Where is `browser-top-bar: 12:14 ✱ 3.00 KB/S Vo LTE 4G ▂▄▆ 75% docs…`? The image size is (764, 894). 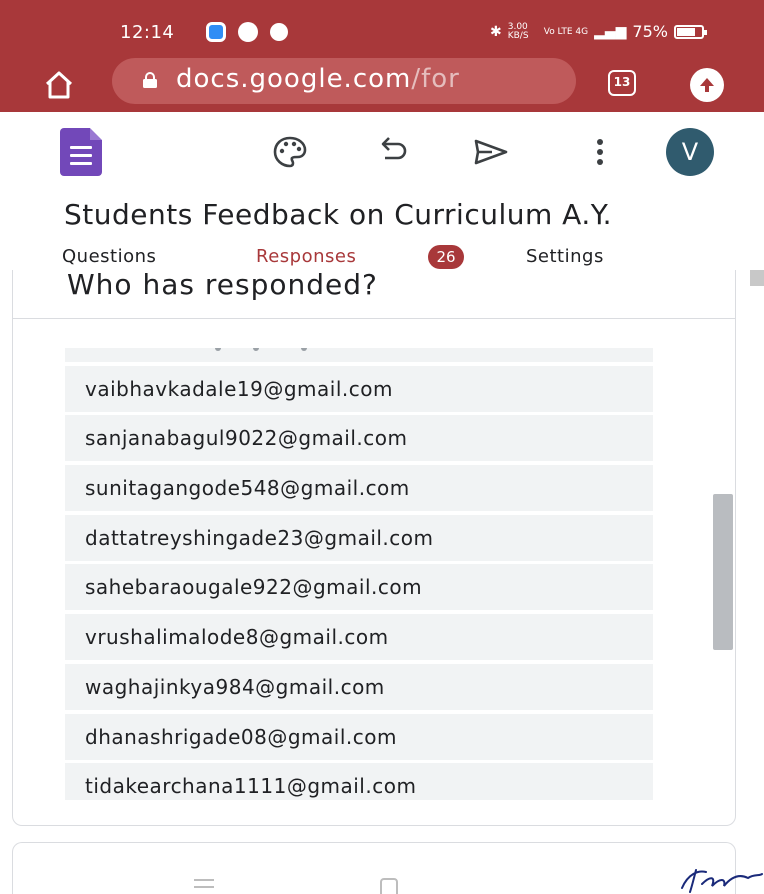 browser-top-bar: 12:14 ✱ 3.00 KB/S Vo LTE 4G ▂▄▆ 75% docs… is located at coordinates (382, 56).